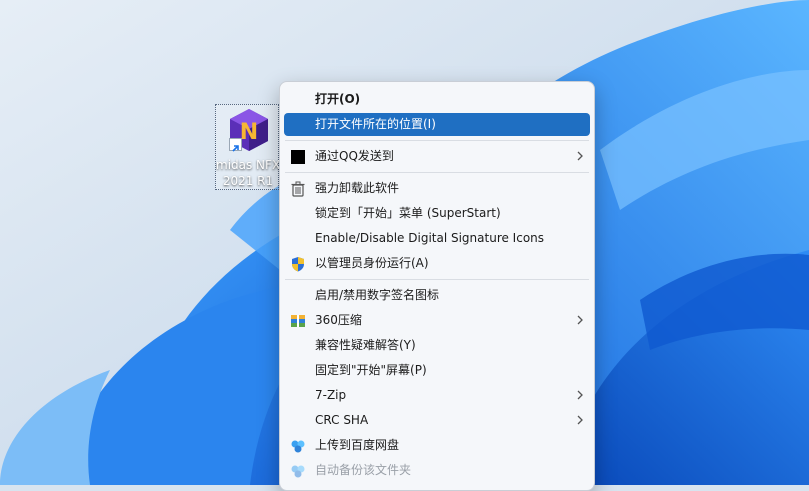 The width and height of the screenshot is (809, 491). Describe the element at coordinates (298, 189) in the screenshot. I see `trash-icon` at that location.